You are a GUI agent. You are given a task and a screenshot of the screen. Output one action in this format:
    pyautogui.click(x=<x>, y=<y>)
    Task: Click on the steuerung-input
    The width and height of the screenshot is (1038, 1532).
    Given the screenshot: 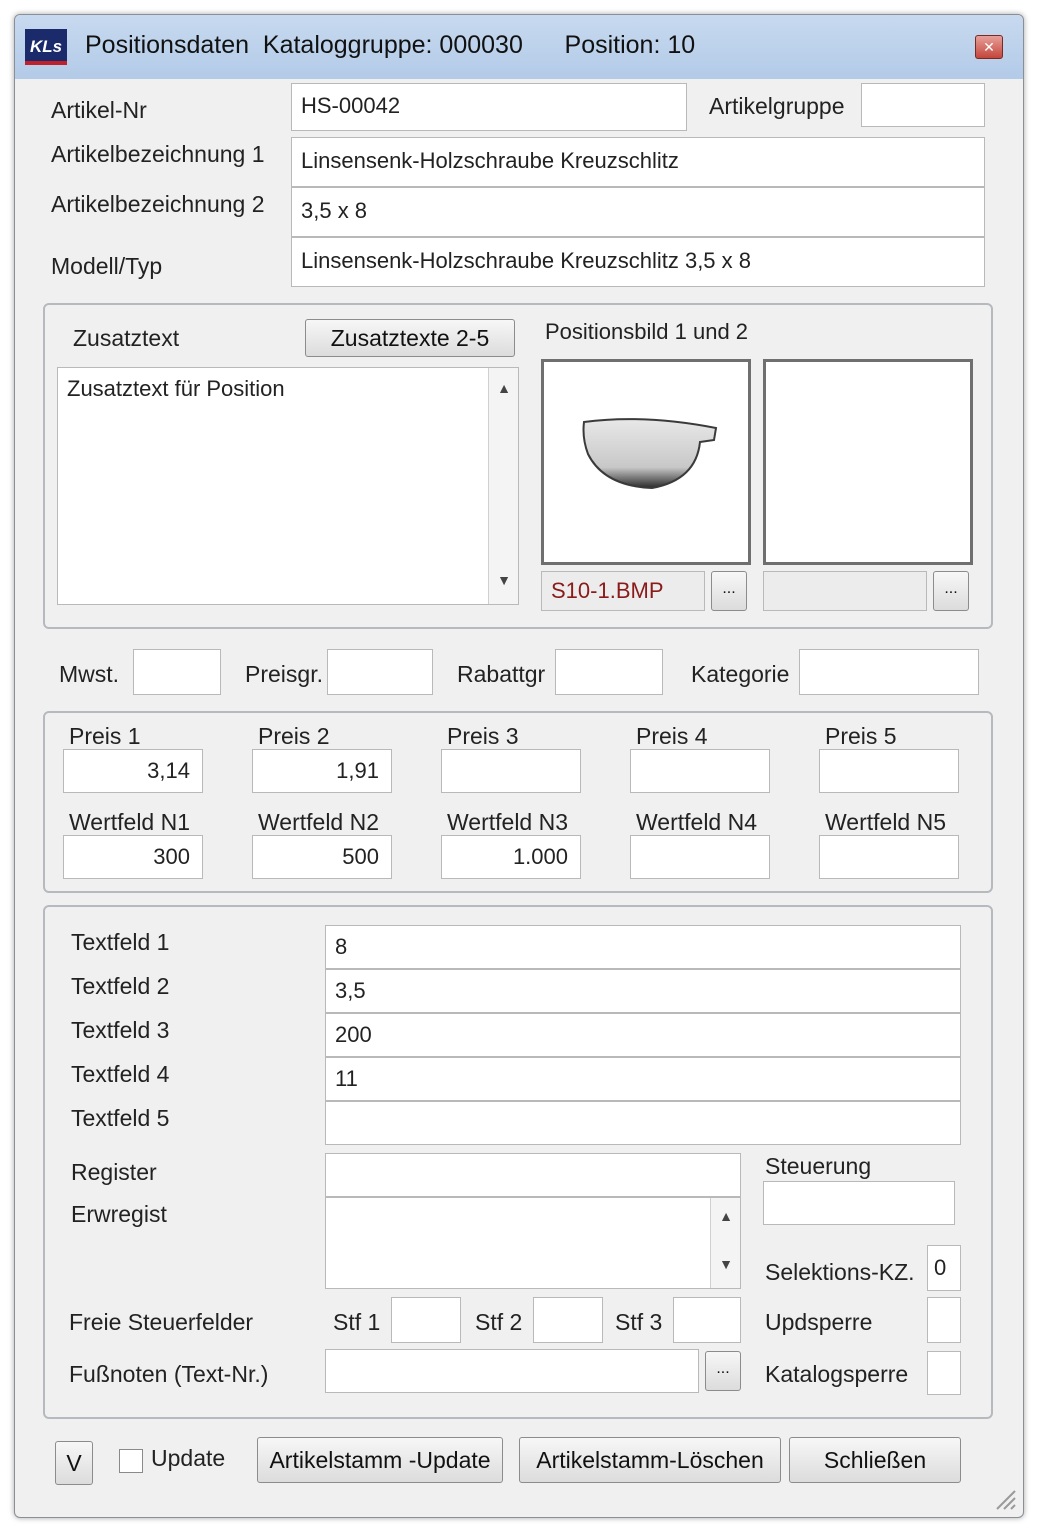 What is the action you would take?
    pyautogui.click(x=859, y=1203)
    